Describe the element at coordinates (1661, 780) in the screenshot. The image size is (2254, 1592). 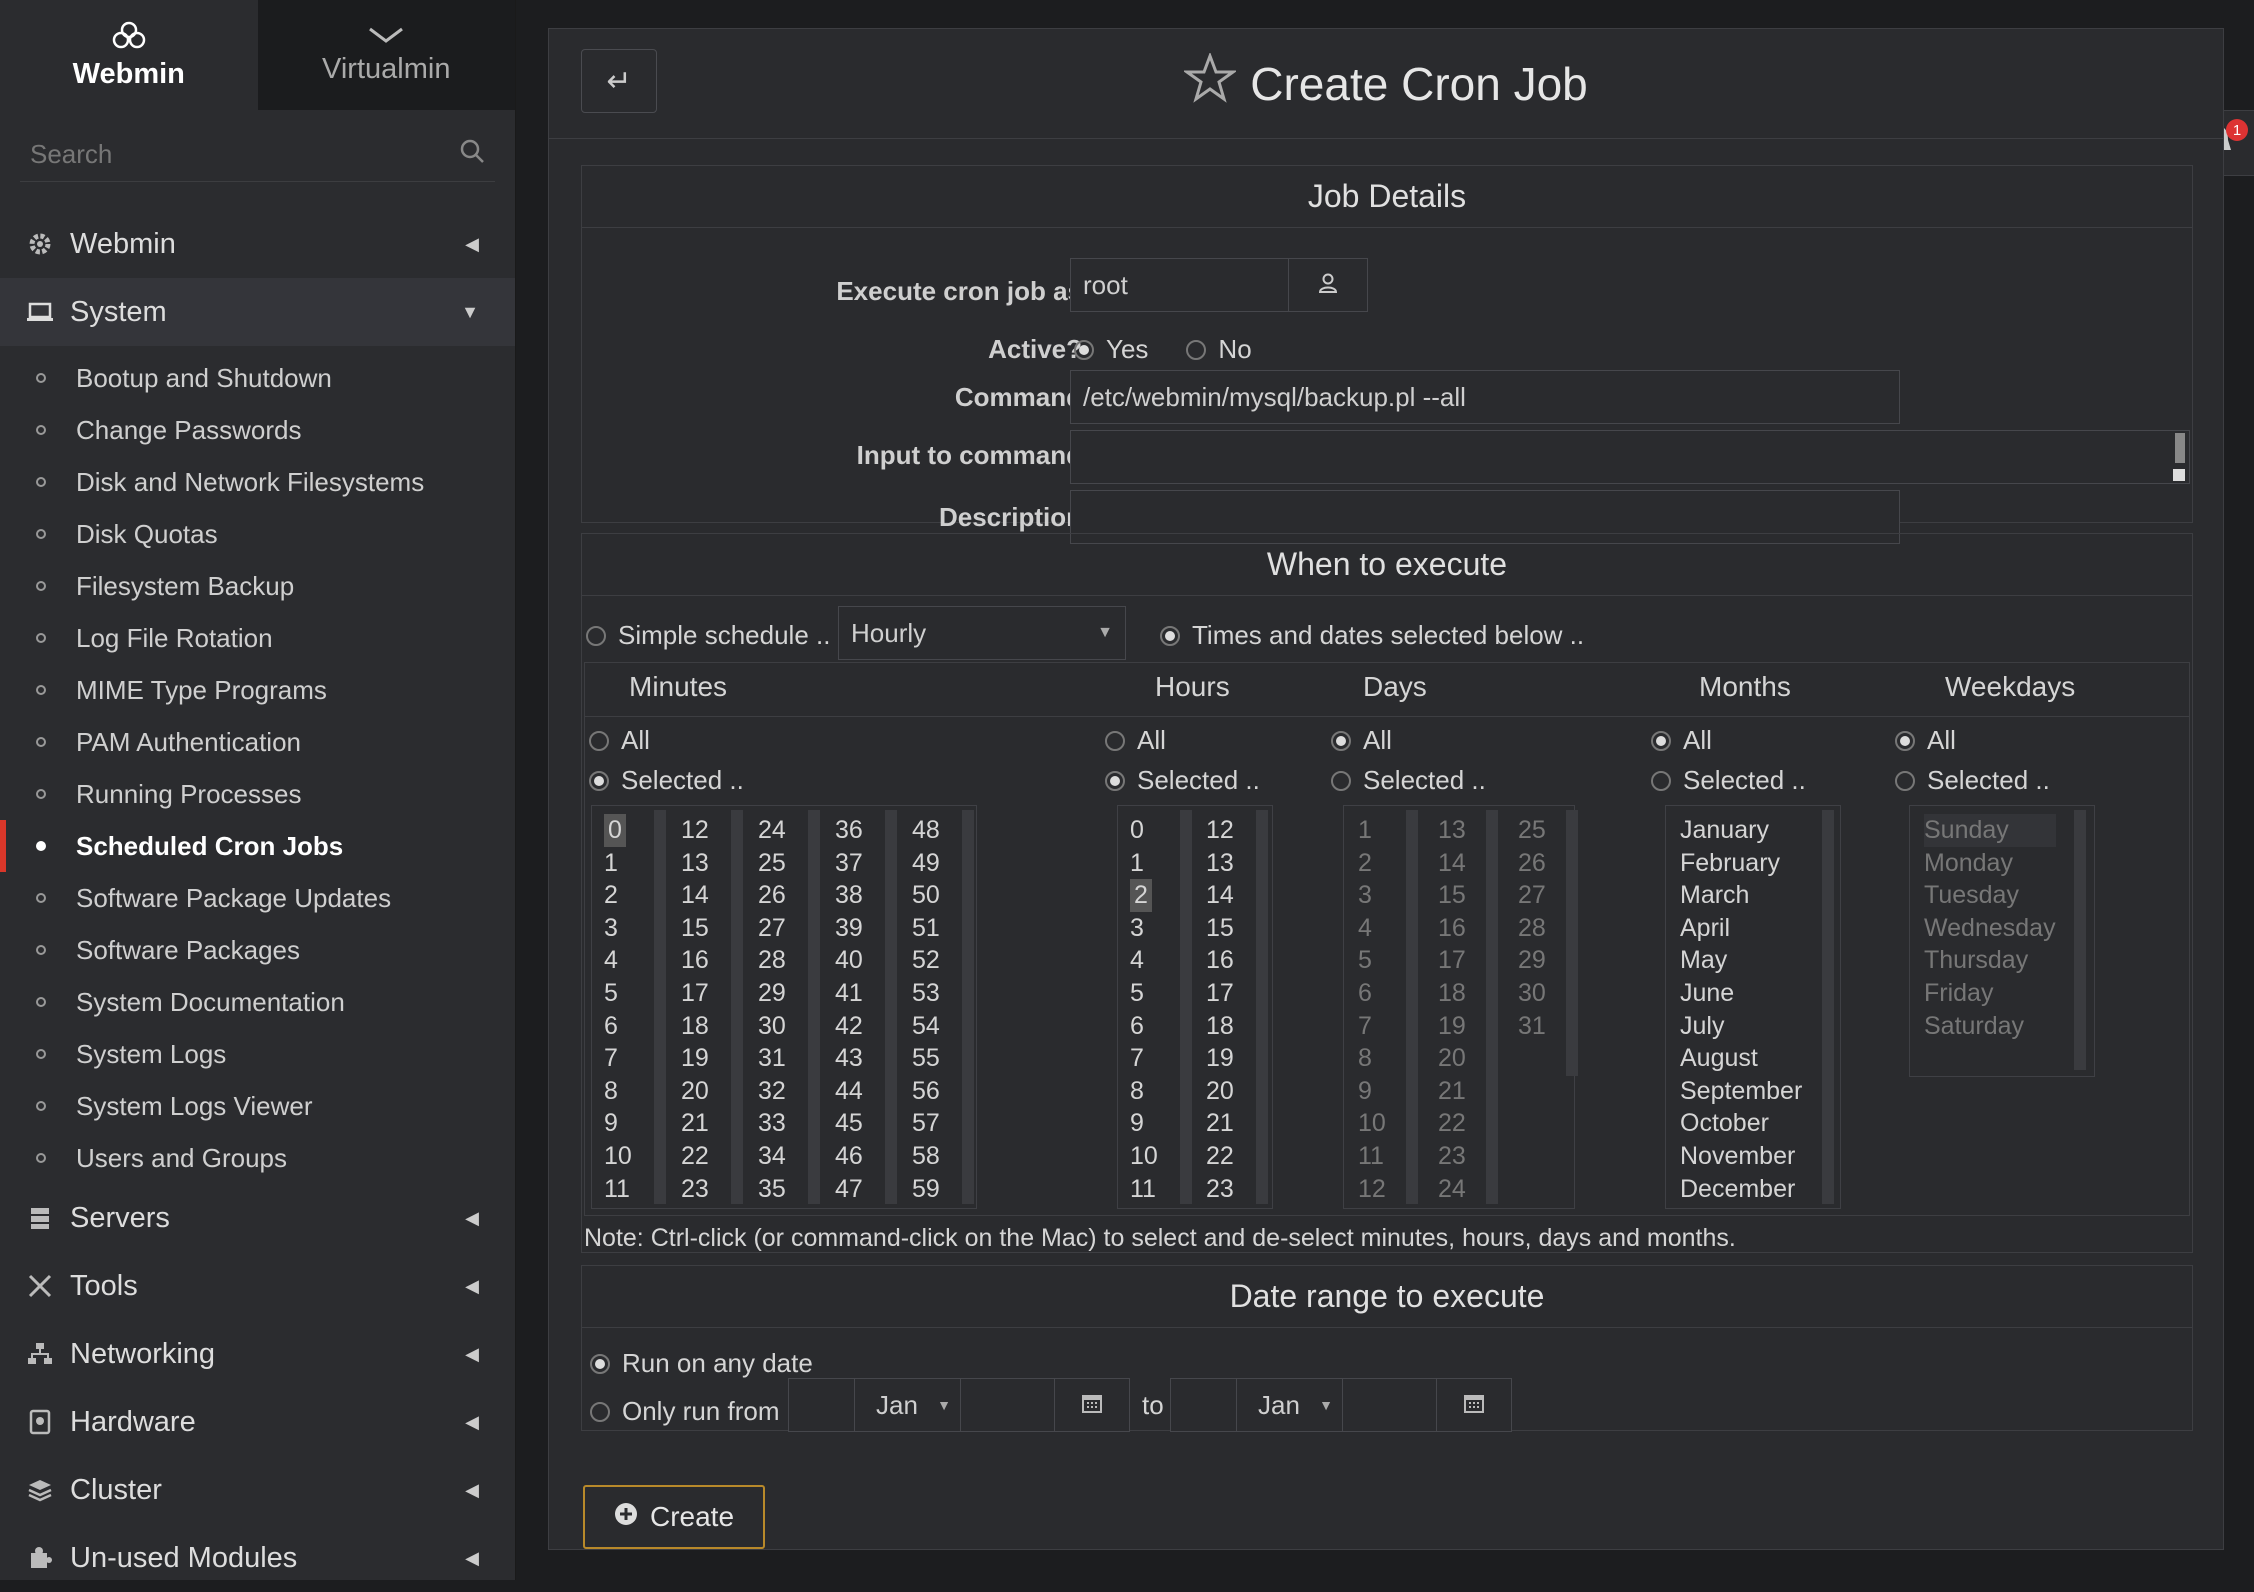
I see `months-selected-radio` at that location.